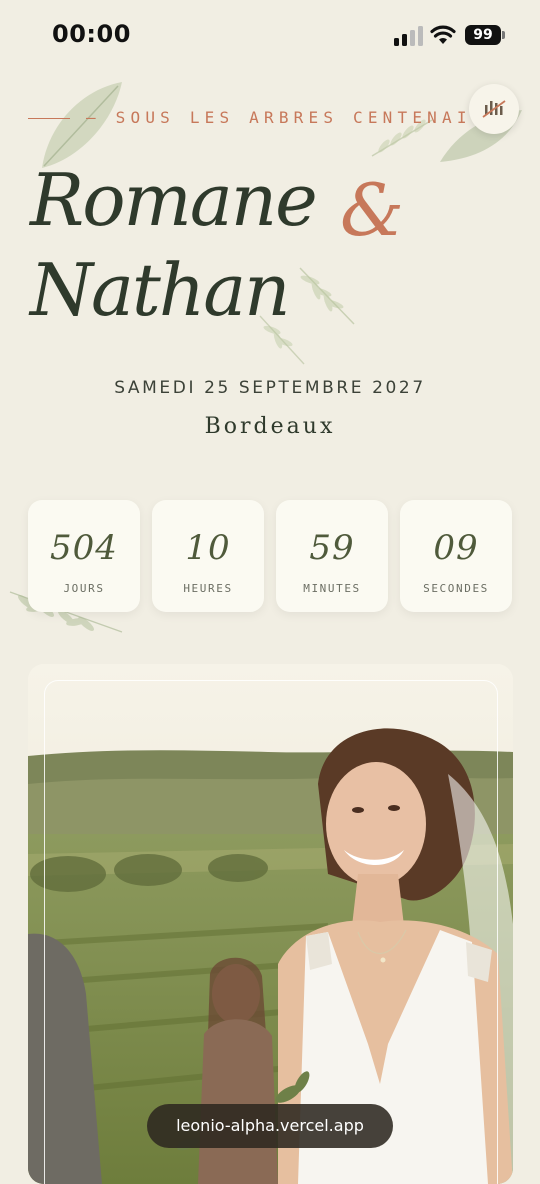 This screenshot has height=1184, width=540. What do you see at coordinates (91, 34) in the screenshot?
I see `status-time: 00:00` at bounding box center [91, 34].